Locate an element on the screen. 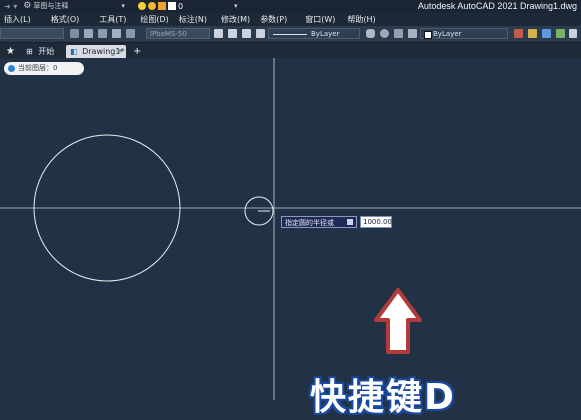 The width and height of the screenshot is (581, 420). linetype-label: ByLayer is located at coordinates (325, 34).